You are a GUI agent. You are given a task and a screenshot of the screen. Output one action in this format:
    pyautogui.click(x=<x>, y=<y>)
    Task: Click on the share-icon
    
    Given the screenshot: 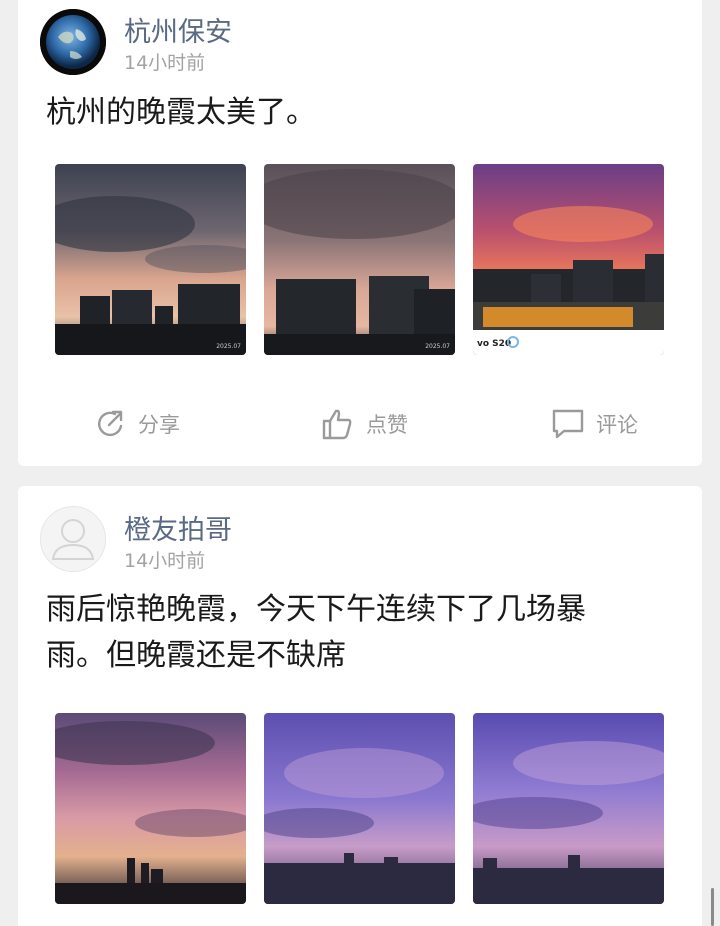 What is the action you would take?
    pyautogui.click(x=110, y=423)
    